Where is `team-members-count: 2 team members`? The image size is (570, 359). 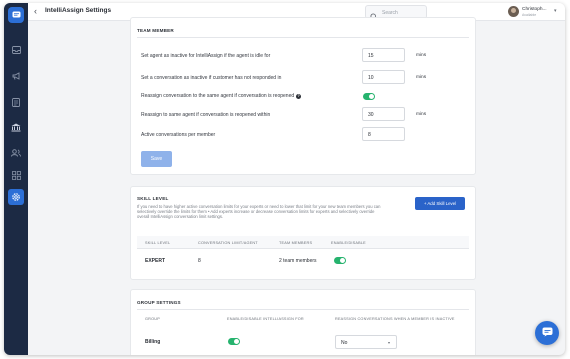 team-members-count: 2 team members is located at coordinates (298, 261).